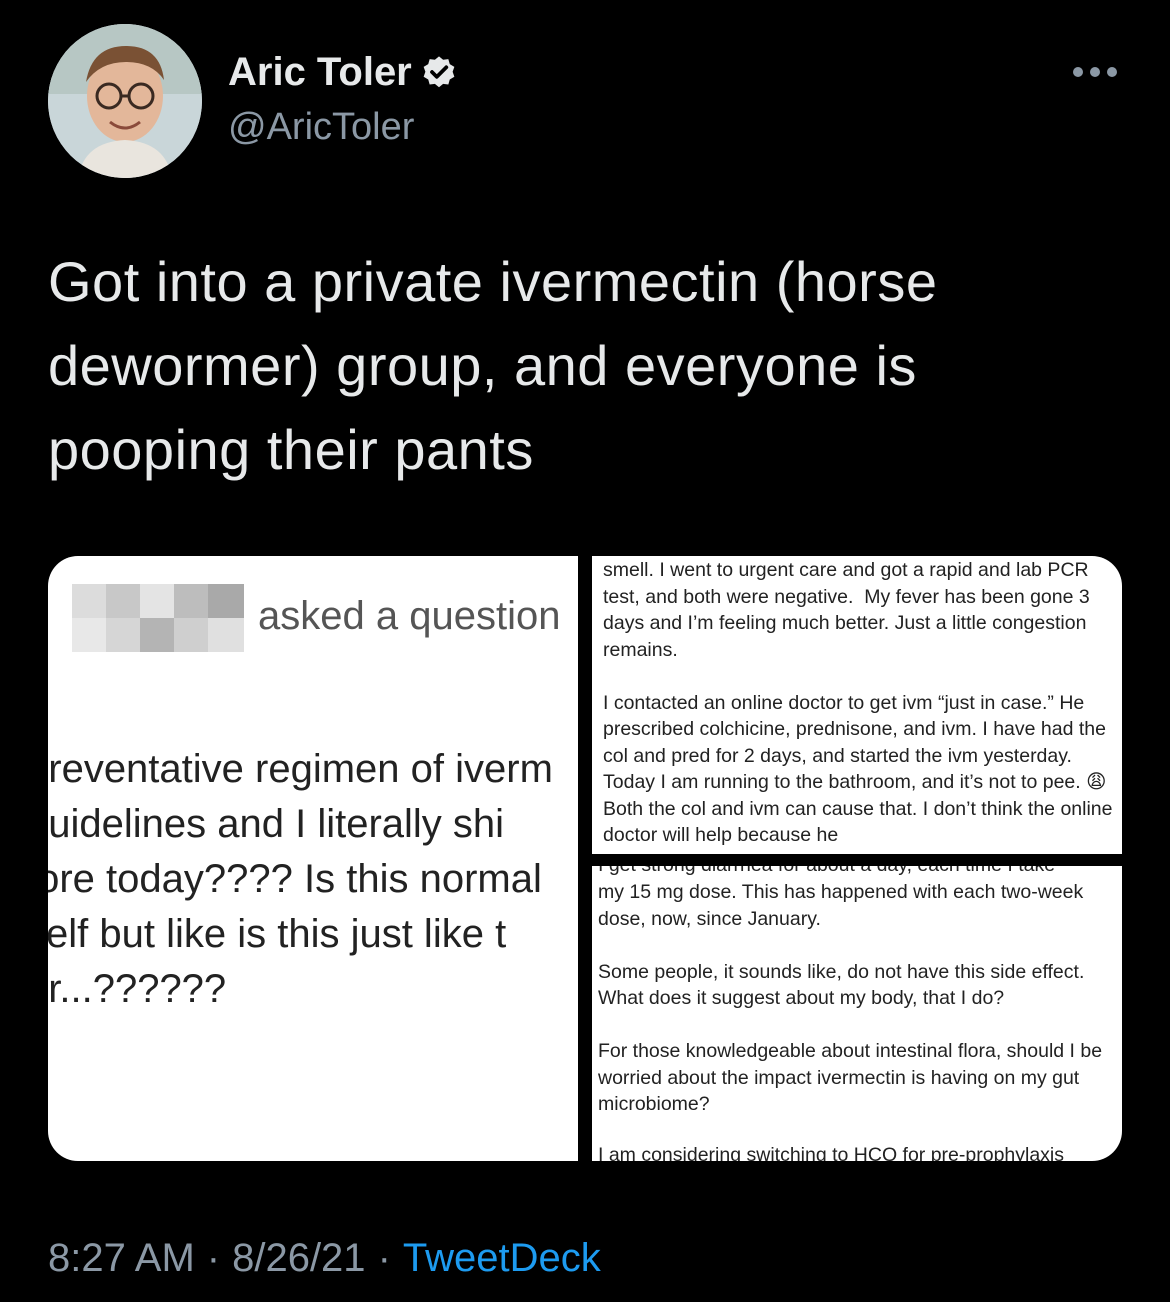 Image resolution: width=1170 pixels, height=1302 pixels. I want to click on question-line: preventative regimen of iverm, so click(300, 769).